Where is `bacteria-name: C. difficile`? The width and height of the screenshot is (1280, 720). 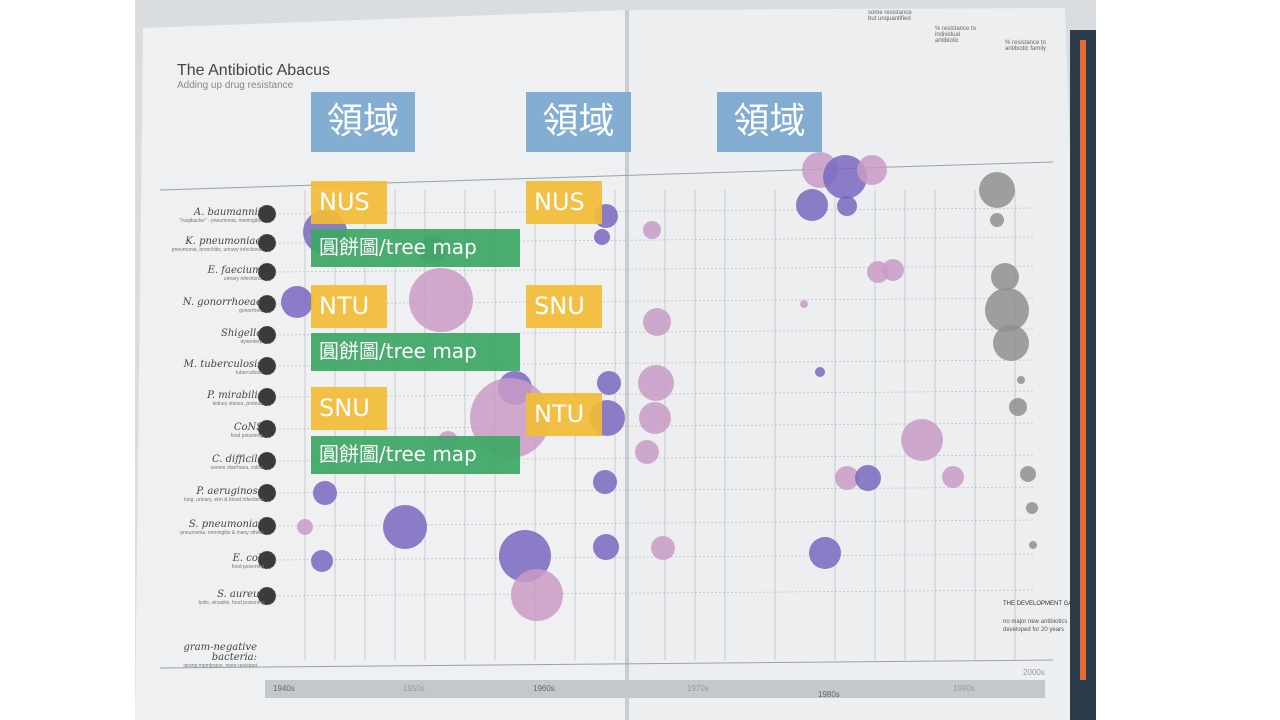 bacteria-name: C. difficile is located at coordinates (237, 459).